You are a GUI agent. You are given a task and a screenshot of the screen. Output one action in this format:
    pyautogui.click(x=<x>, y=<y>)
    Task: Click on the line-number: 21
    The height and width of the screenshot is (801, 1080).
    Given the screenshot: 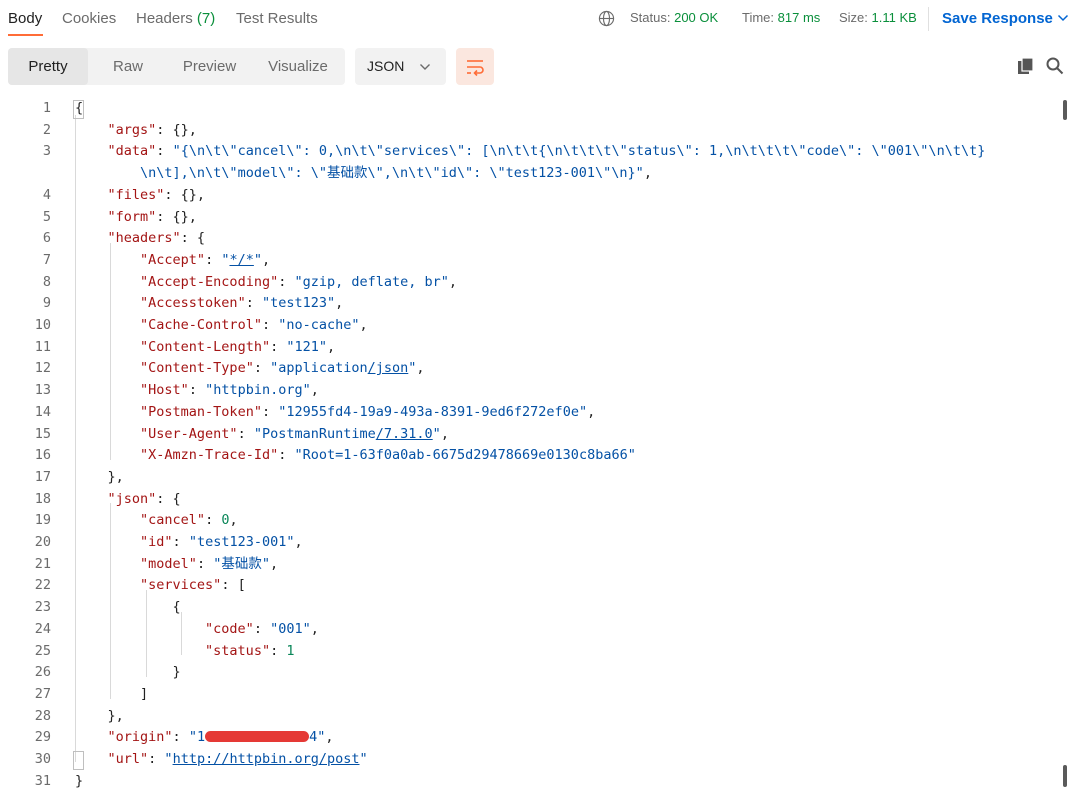 What is the action you would take?
    pyautogui.click(x=42, y=563)
    